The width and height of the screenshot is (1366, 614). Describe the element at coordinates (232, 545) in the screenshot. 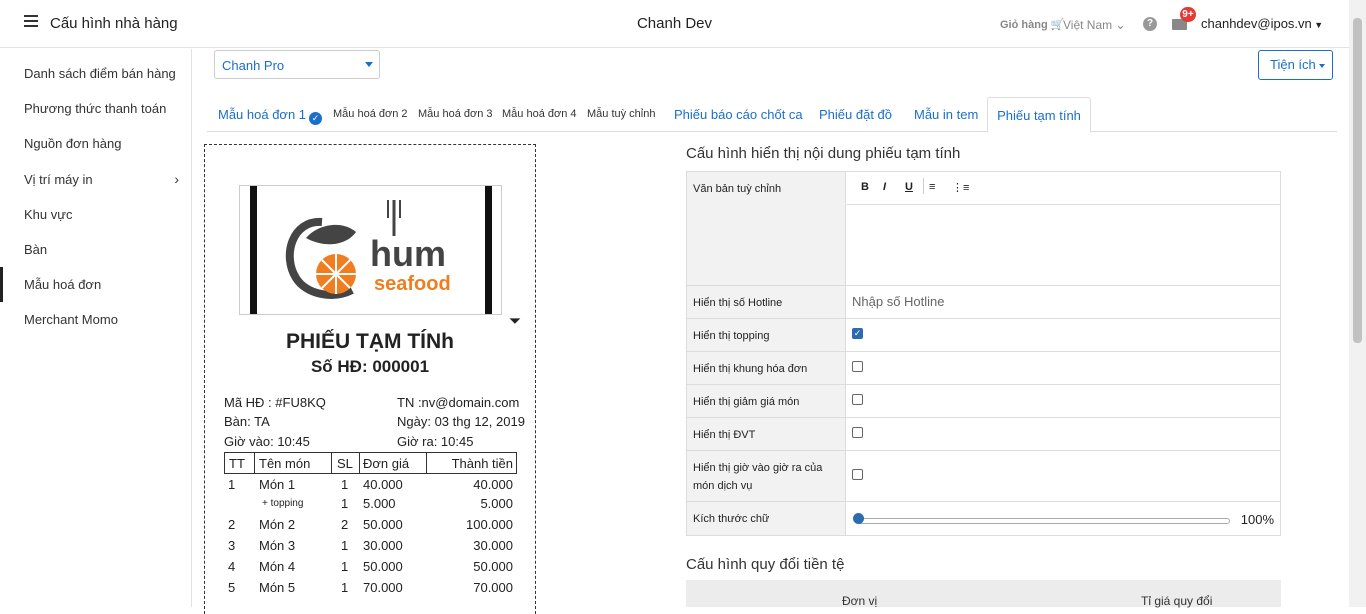

I see `row-tt: 3` at that location.